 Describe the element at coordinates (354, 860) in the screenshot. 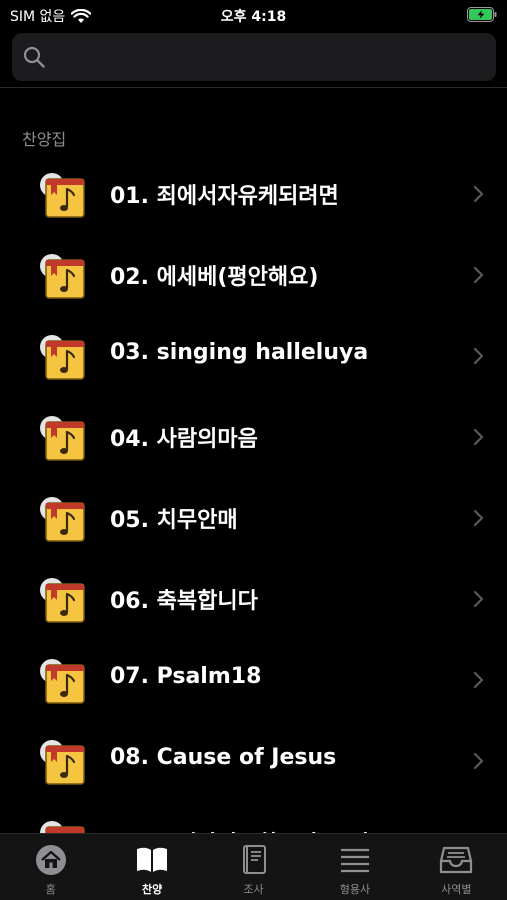

I see `list-icon` at that location.